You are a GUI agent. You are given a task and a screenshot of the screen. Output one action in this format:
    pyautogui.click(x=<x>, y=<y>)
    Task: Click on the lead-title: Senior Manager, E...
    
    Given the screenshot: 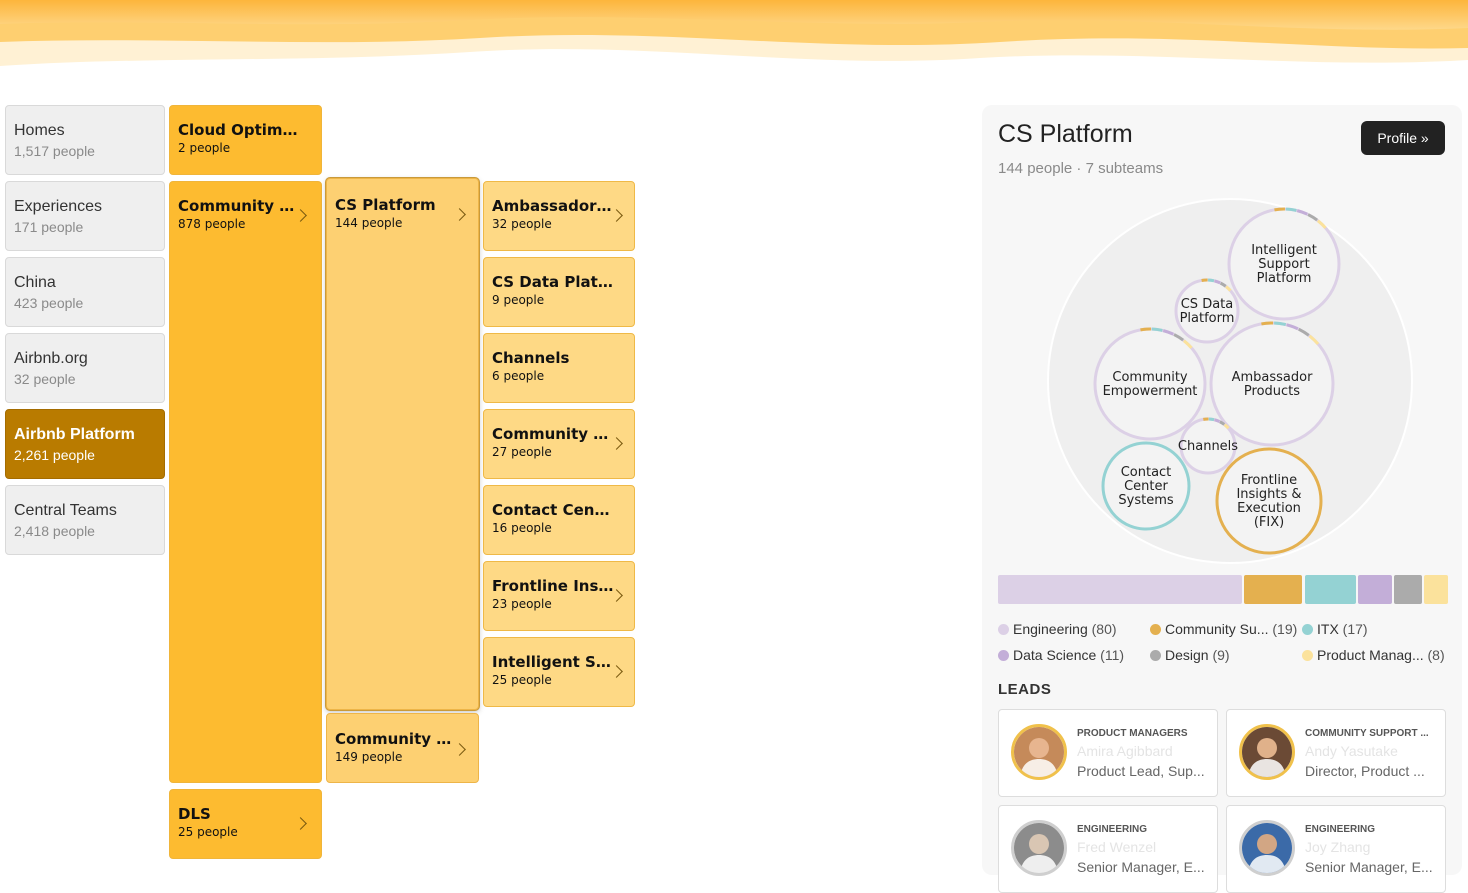 What is the action you would take?
    pyautogui.click(x=1371, y=867)
    